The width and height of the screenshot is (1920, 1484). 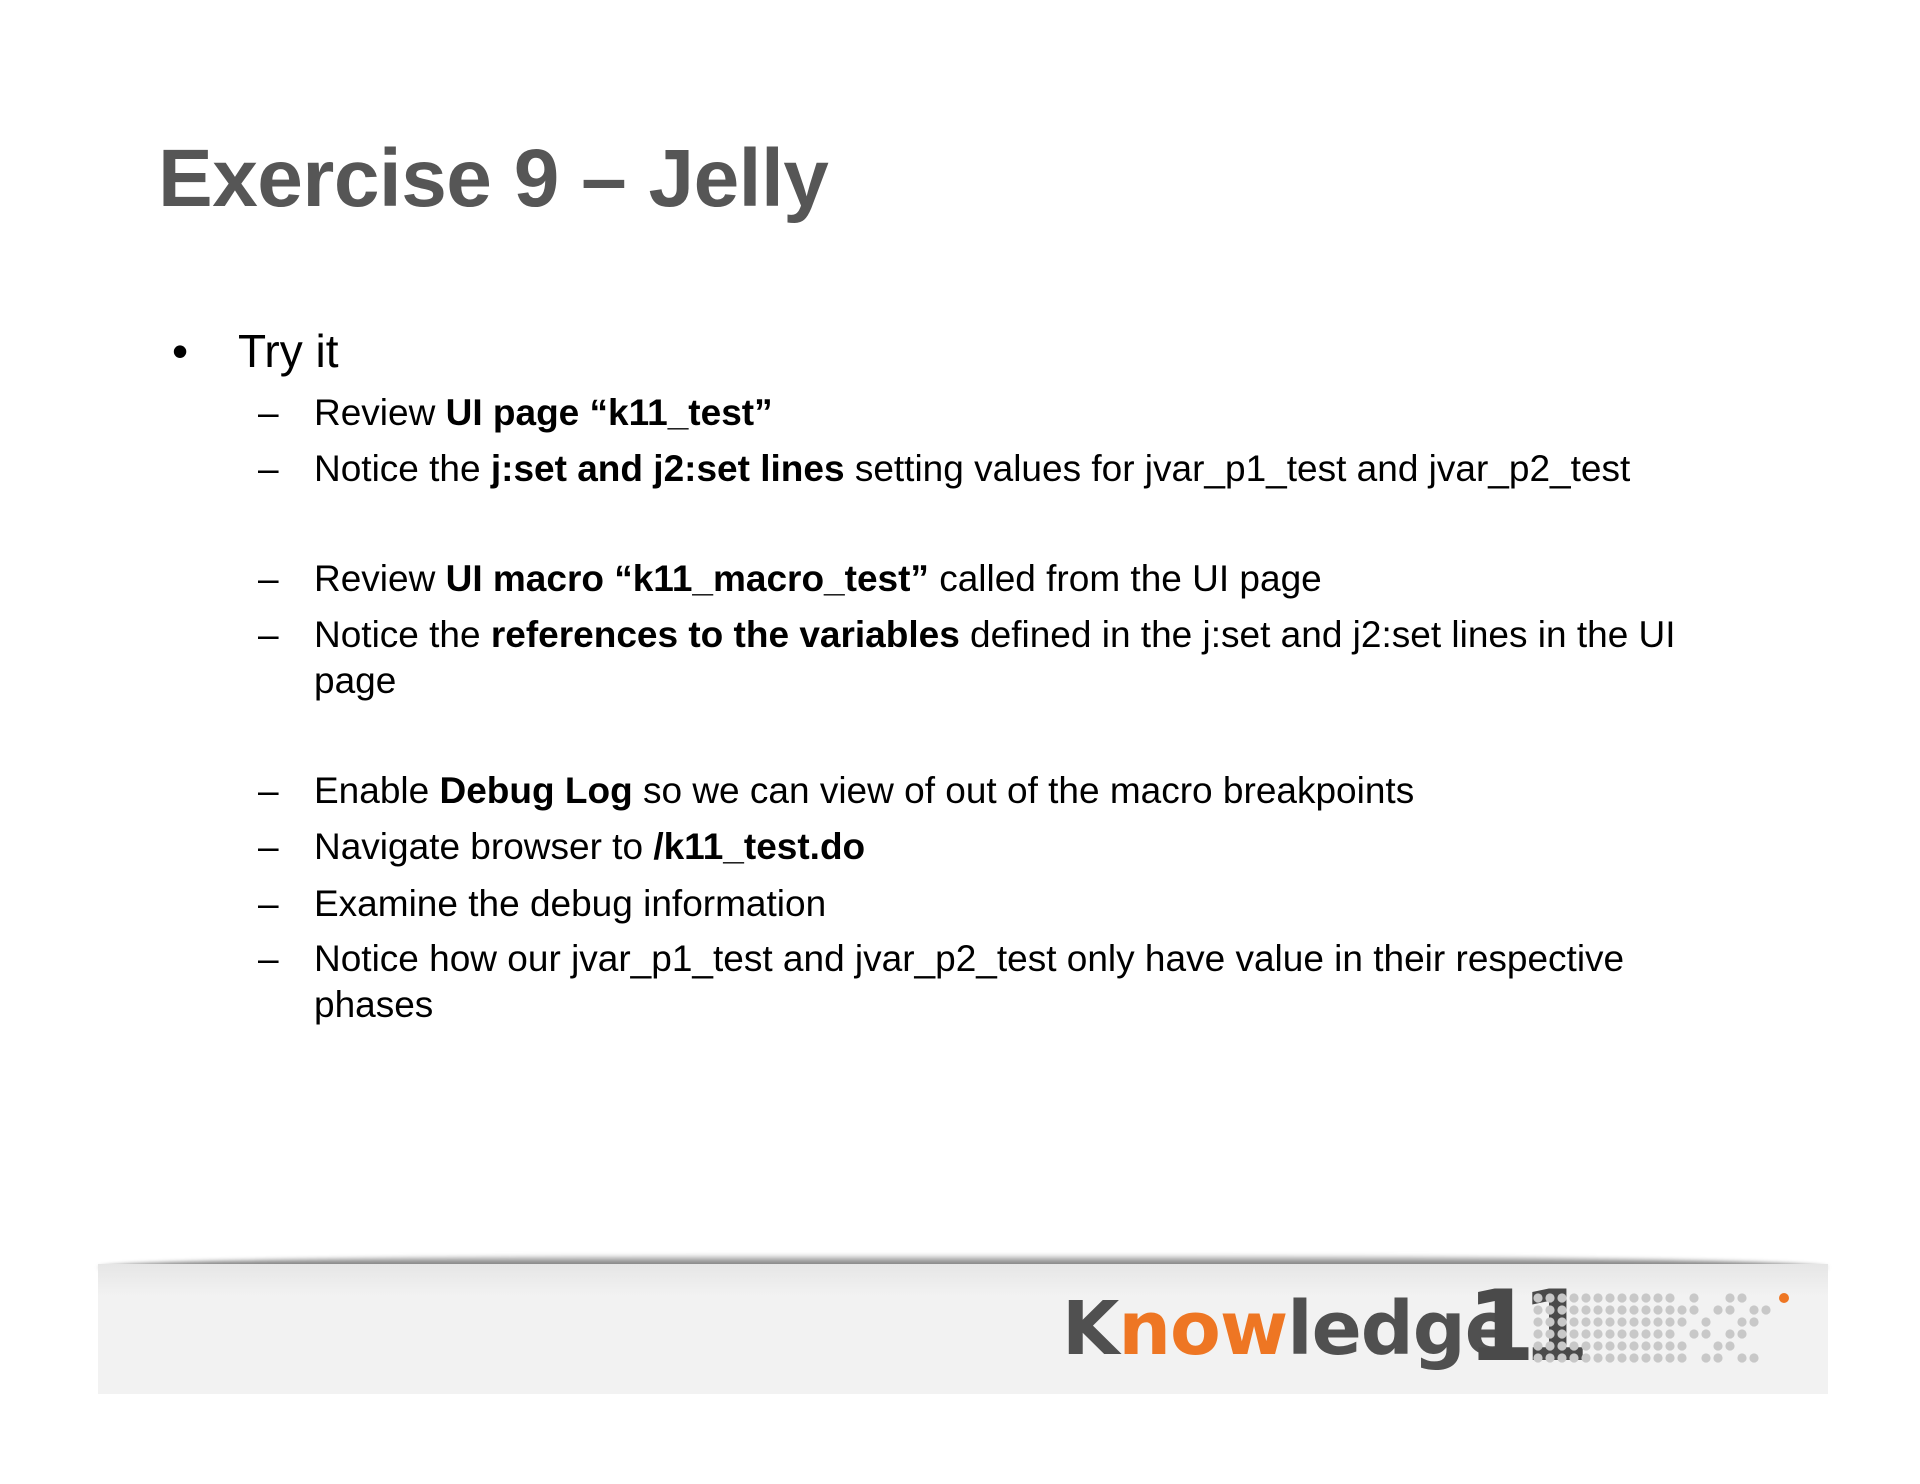 I want to click on list-item-text: Navigate browser to /k11_test.do, so click(x=1016, y=847).